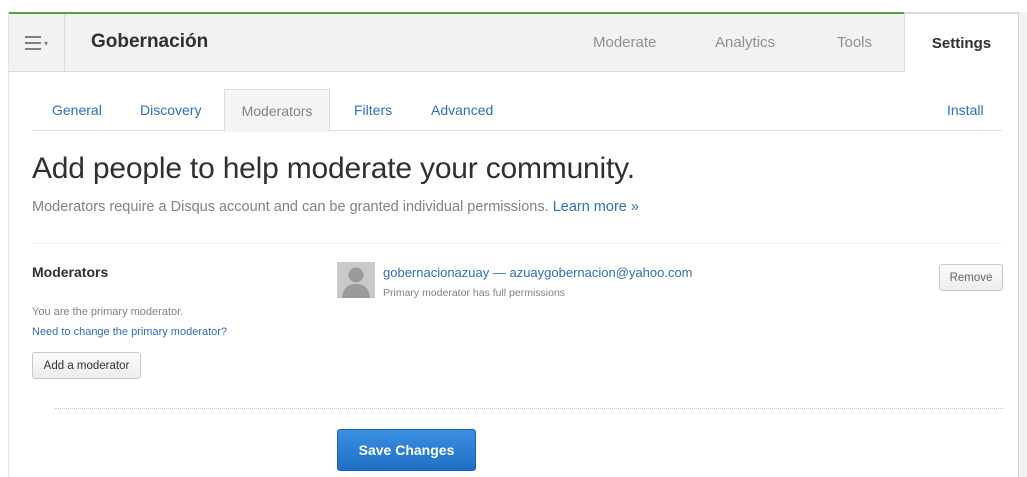 This screenshot has height=477, width=1027. Describe the element at coordinates (854, 42) in the screenshot. I see `nav-tools: Tools` at that location.